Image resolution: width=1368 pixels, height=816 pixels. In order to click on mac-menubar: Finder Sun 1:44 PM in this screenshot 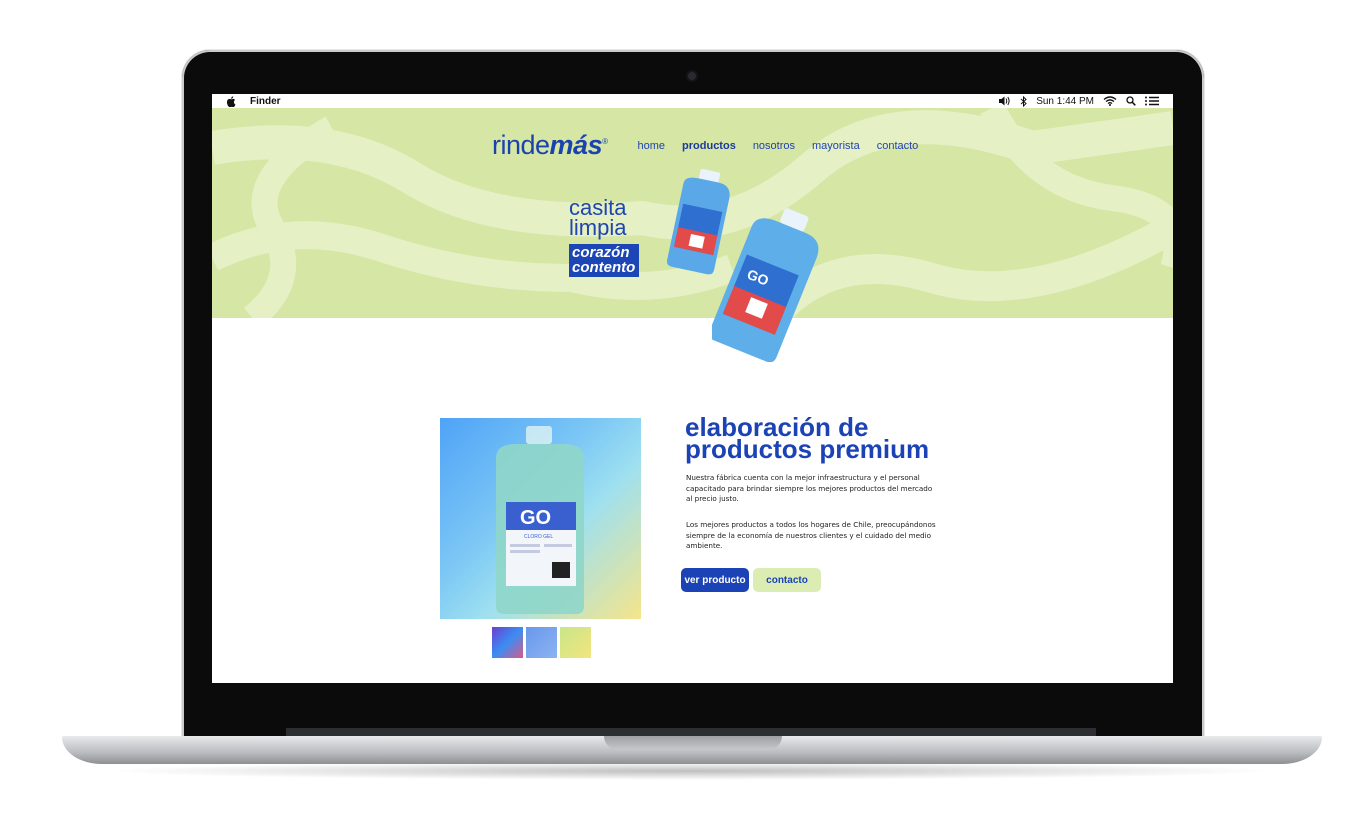, I will do `click(692, 101)`.